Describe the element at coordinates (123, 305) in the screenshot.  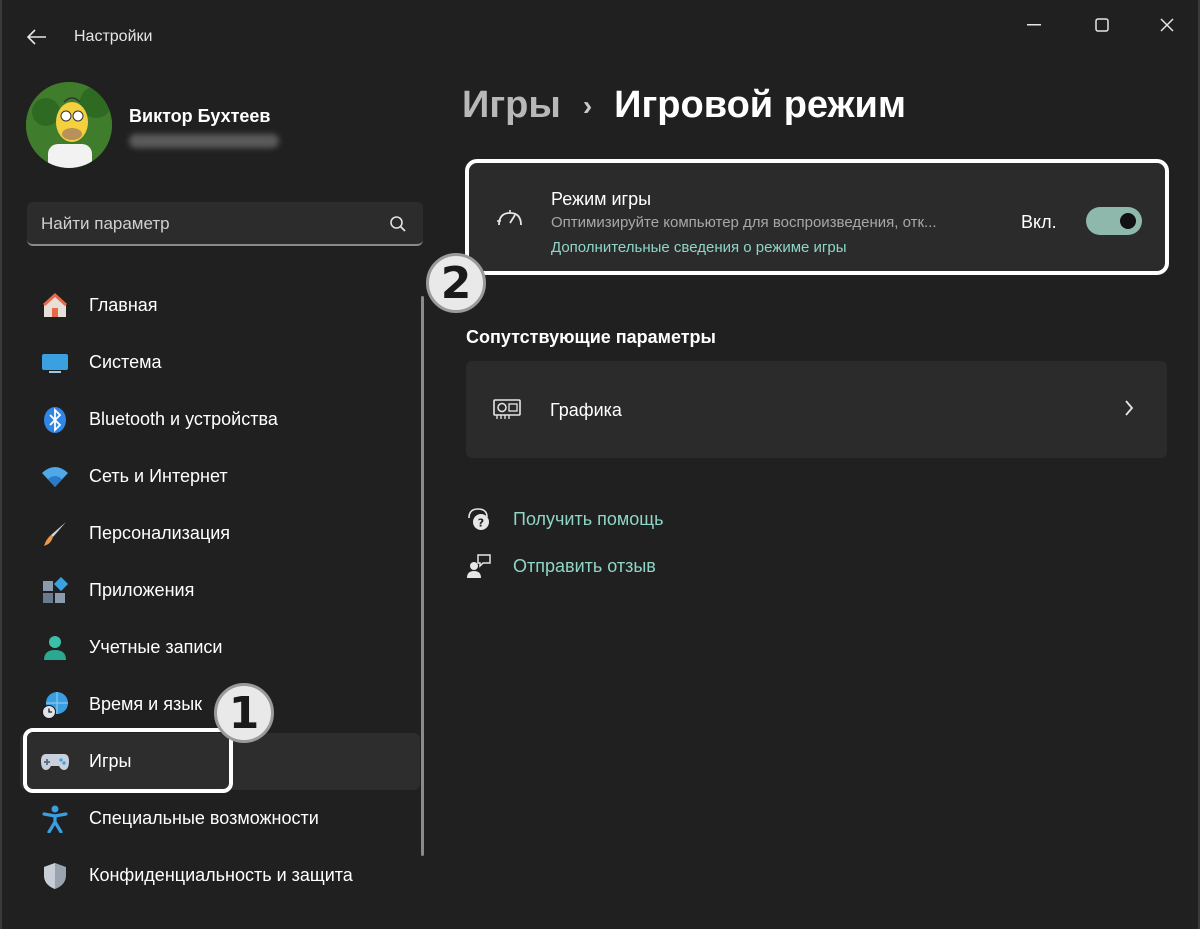
I see `sidebar-item-label: Главная` at that location.